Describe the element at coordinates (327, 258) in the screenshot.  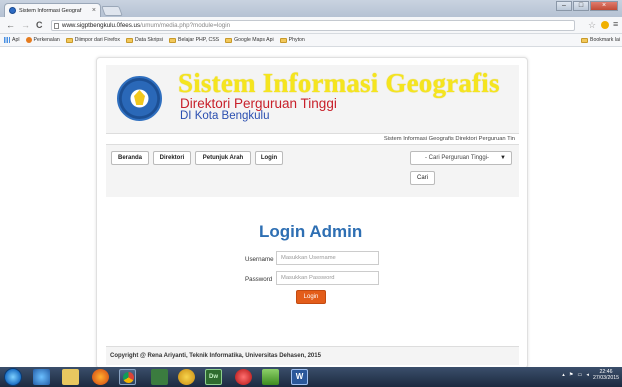
I see `username-input` at that location.